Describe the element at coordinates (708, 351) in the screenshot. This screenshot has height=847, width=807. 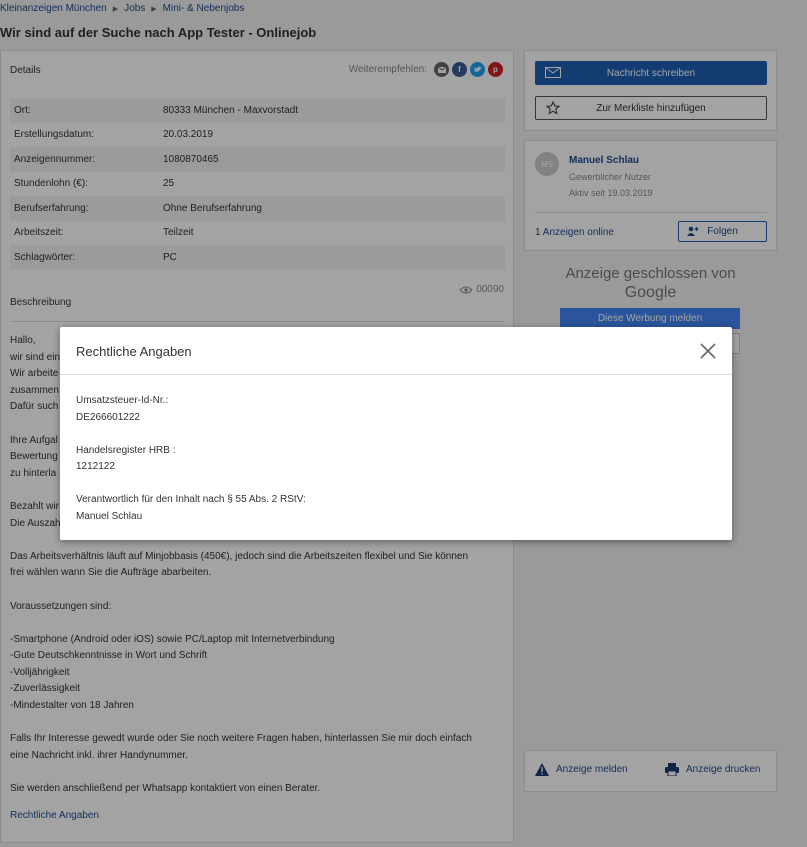
I see `close-icon` at that location.